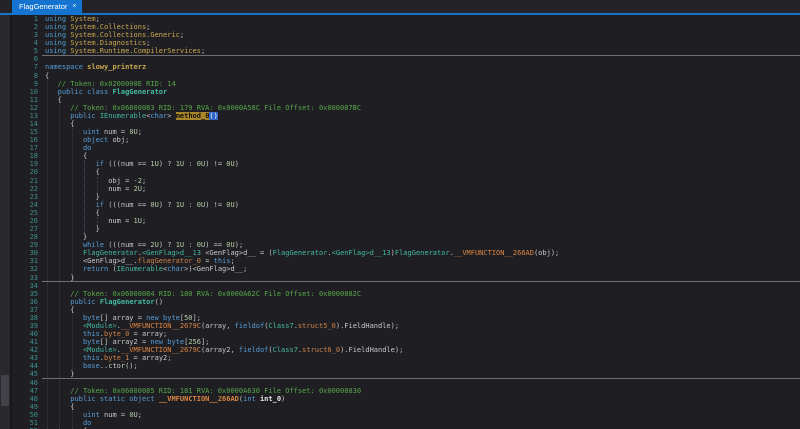 The height and width of the screenshot is (429, 800). What do you see at coordinates (33, 229) in the screenshot?
I see `line-number: 27` at bounding box center [33, 229].